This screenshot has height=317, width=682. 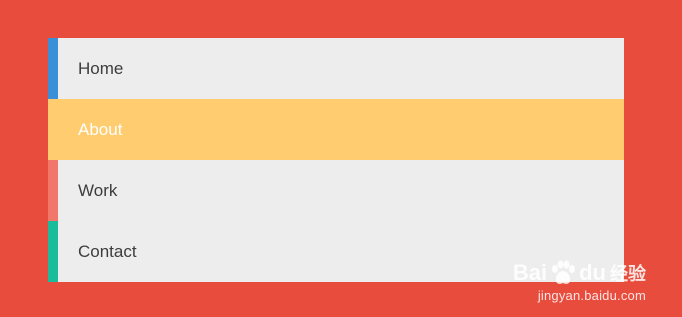 I want to click on menu-item-label: About, so click(x=100, y=129).